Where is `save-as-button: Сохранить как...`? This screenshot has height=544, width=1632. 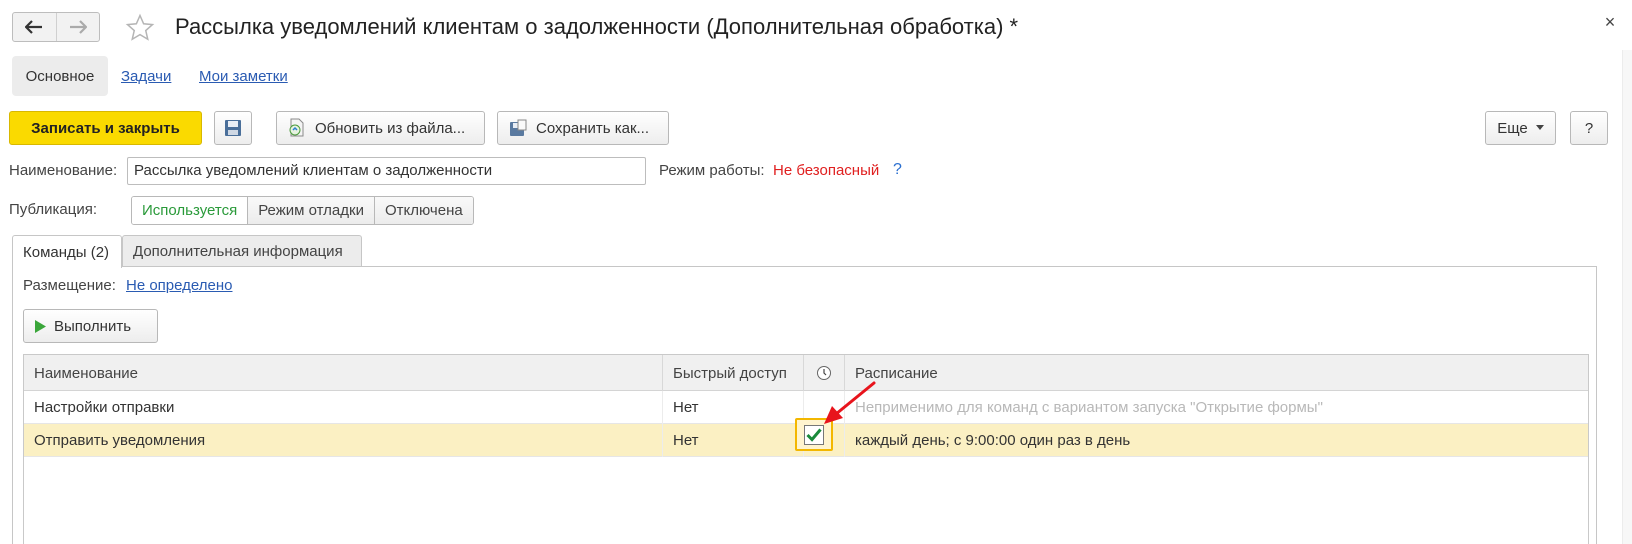 save-as-button: Сохранить как... is located at coordinates (583, 128).